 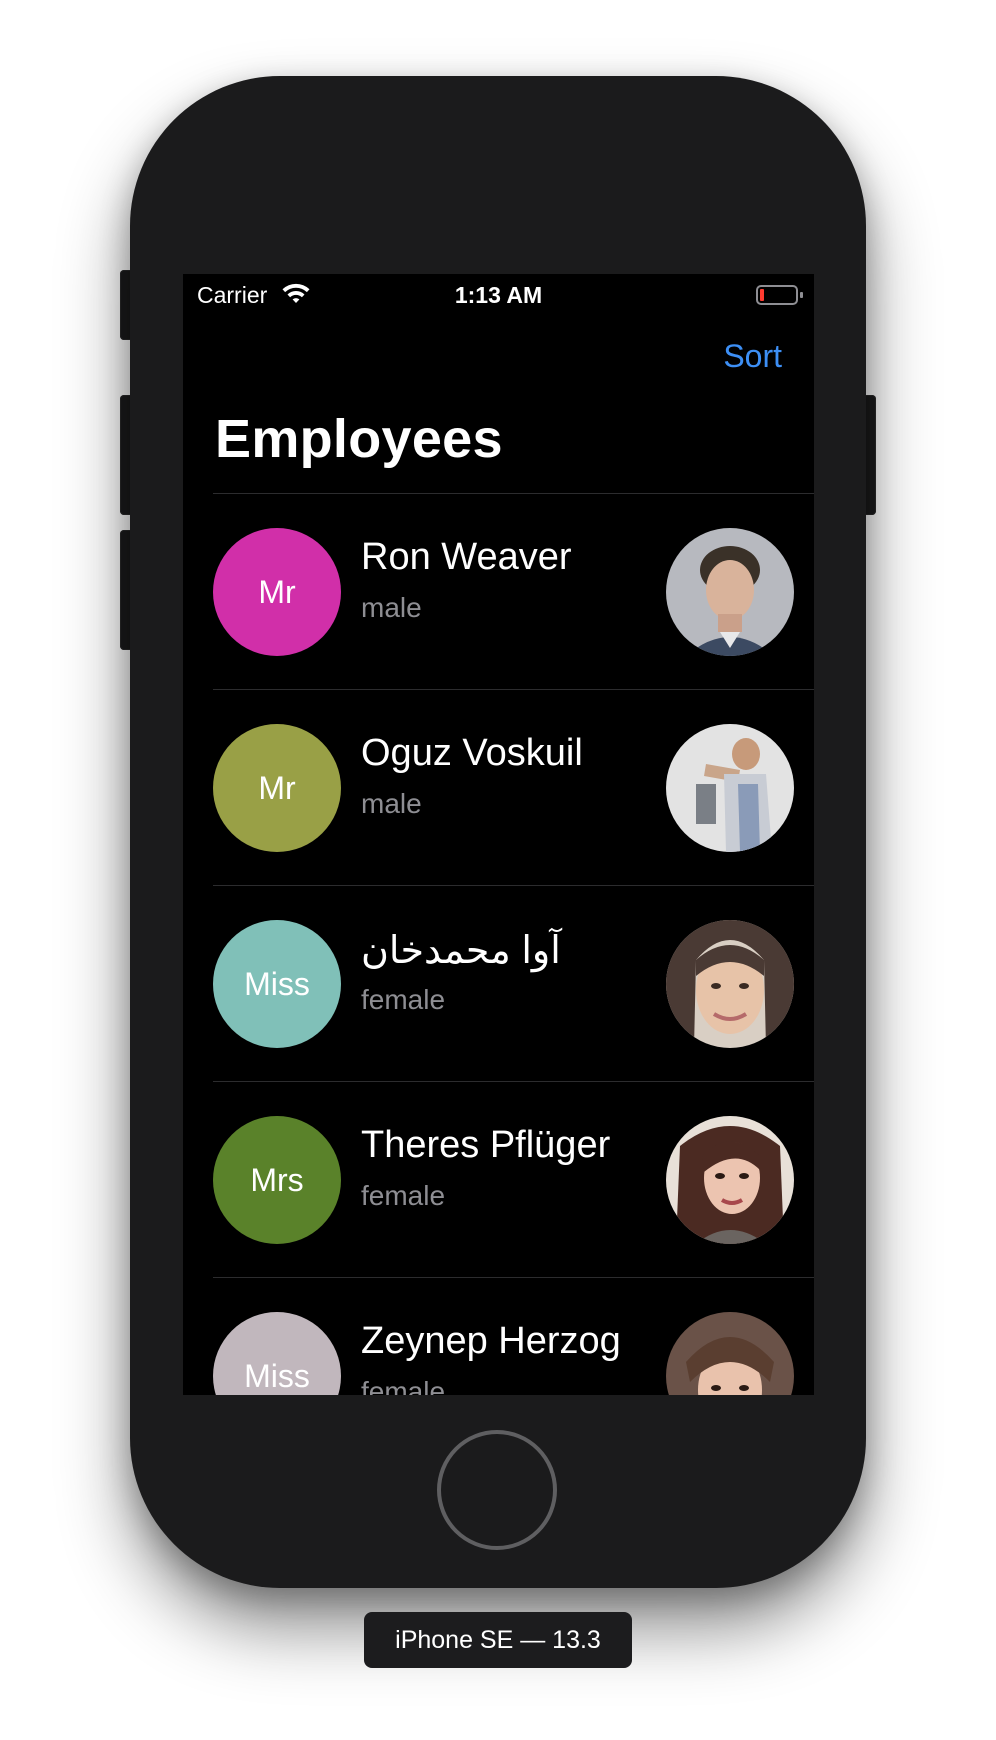 I want to click on employee-name: Ron Weaver, so click(x=466, y=557).